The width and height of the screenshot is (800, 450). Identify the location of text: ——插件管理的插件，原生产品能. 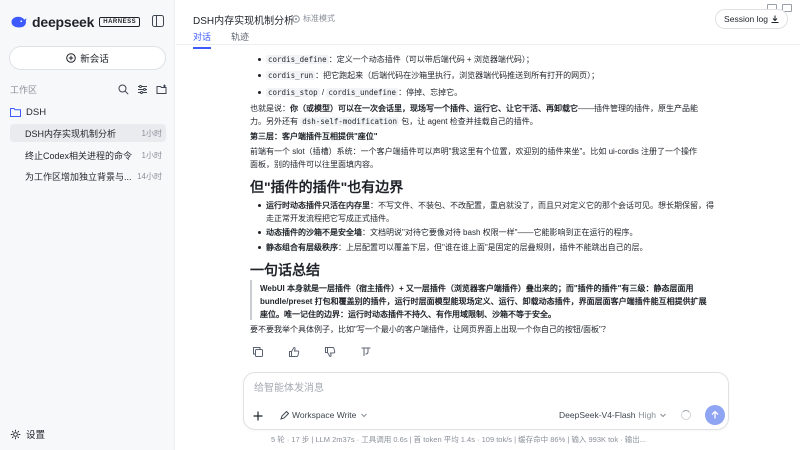
(638, 108).